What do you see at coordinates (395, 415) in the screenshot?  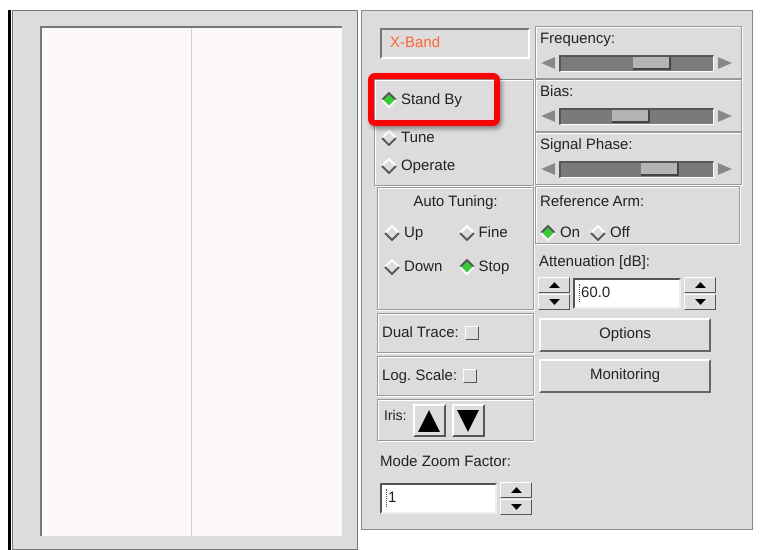 I see `iris-label: Iris:` at bounding box center [395, 415].